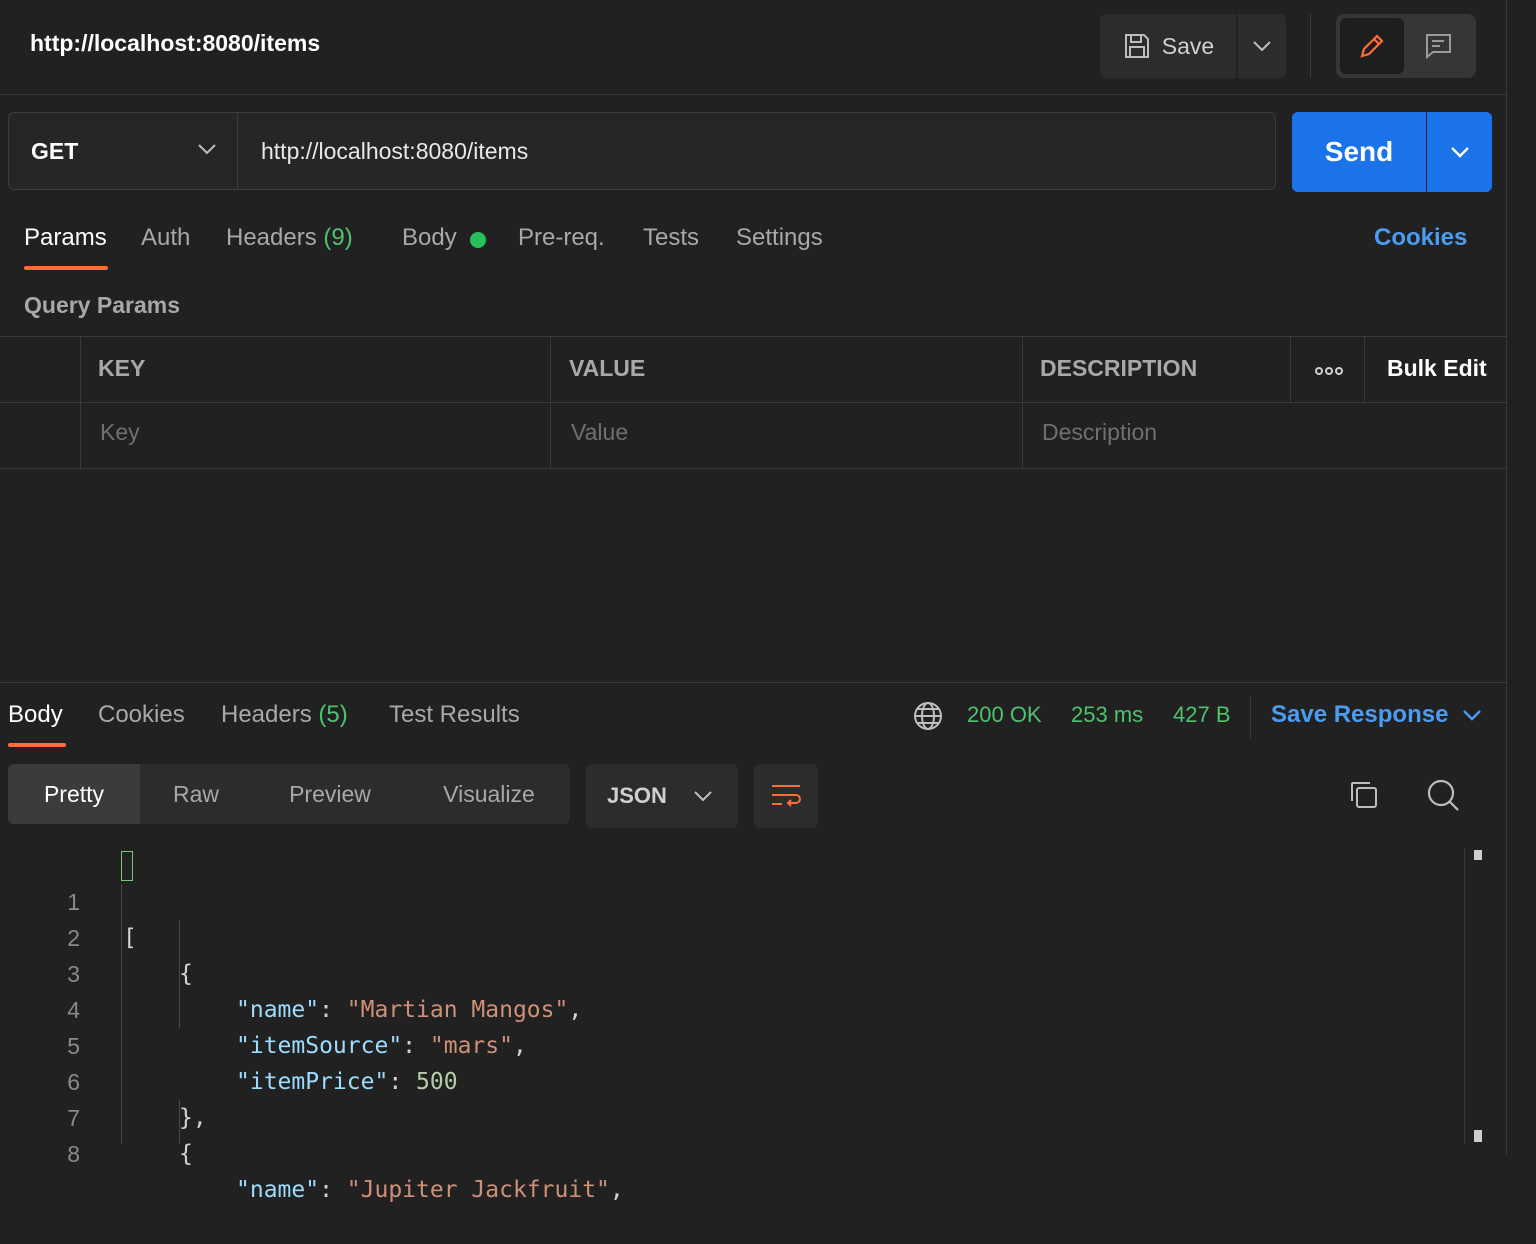 This screenshot has width=1536, height=1244. What do you see at coordinates (333, 714) in the screenshot?
I see `response-headers-count: (5)` at bounding box center [333, 714].